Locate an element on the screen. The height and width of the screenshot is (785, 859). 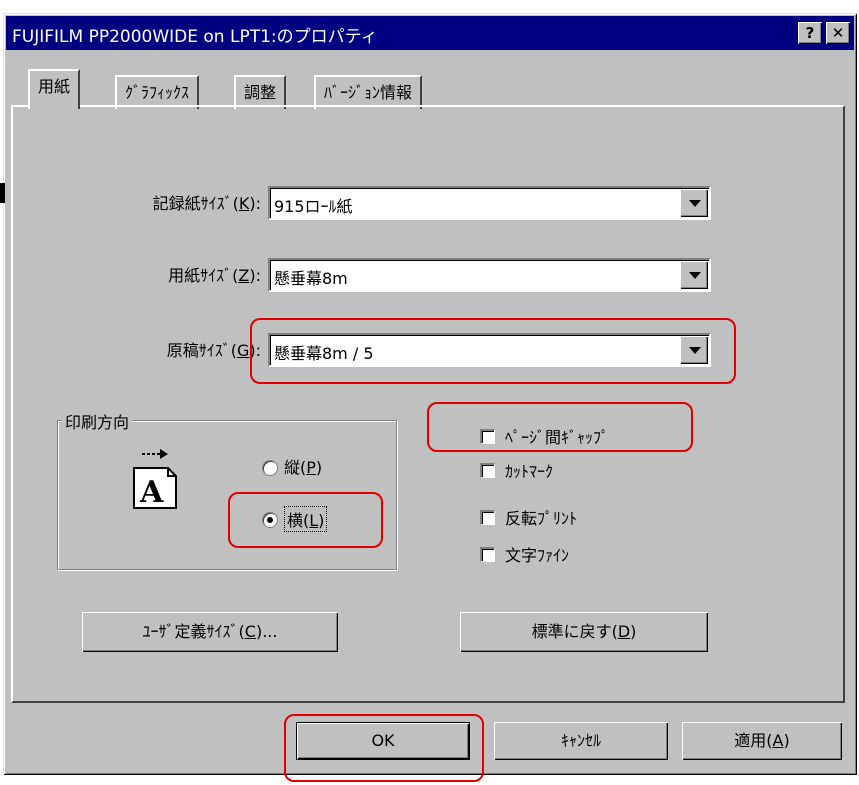
cancel-button: ｷｬﾝｾﾙ is located at coordinates (581, 741).